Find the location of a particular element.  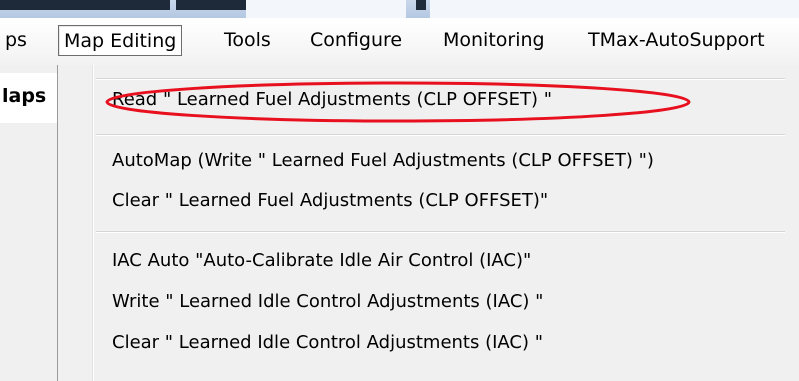

maps-tab: laps is located at coordinates (29, 98).